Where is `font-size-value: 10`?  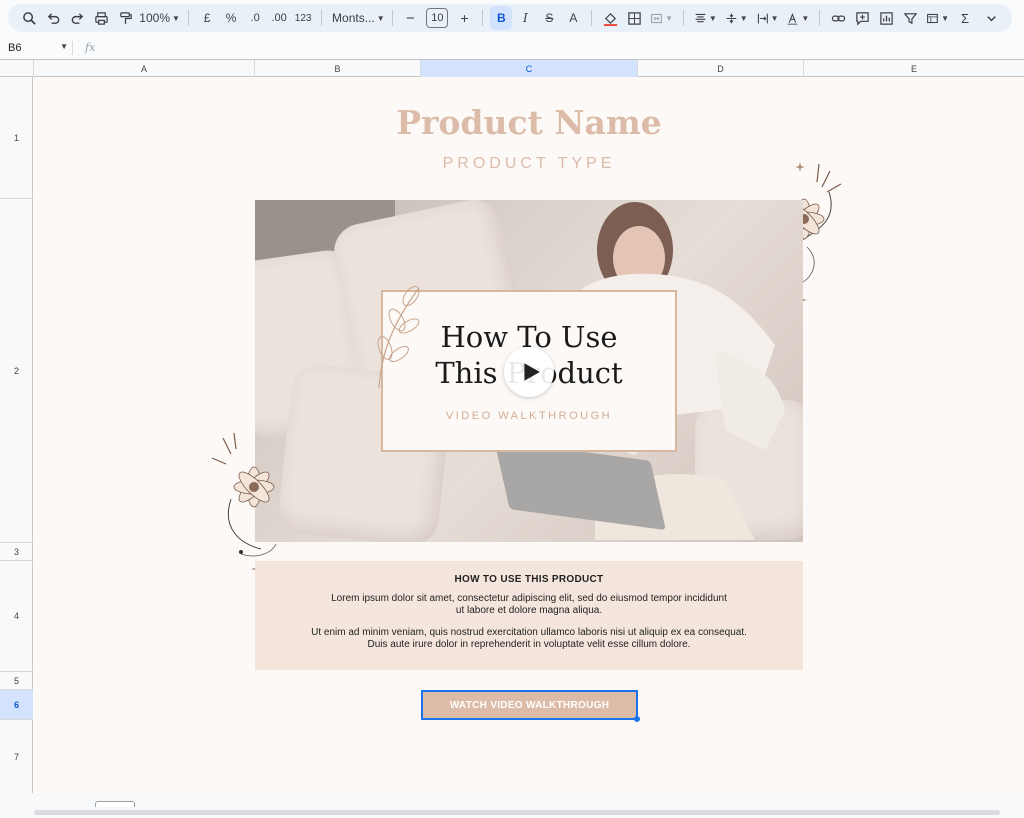
font-size-value: 10 is located at coordinates (437, 18).